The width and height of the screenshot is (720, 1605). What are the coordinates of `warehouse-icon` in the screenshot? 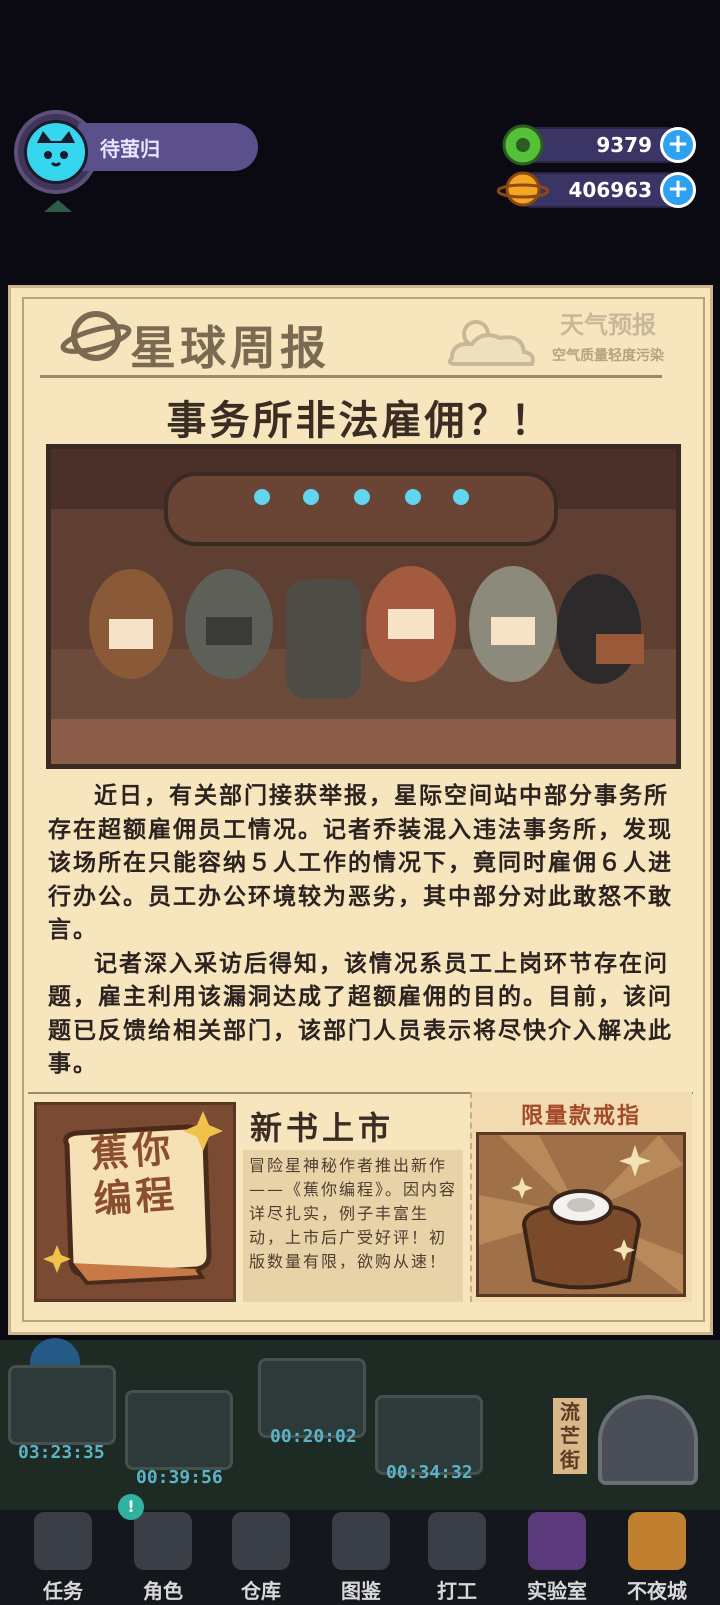 It's located at (261, 1541).